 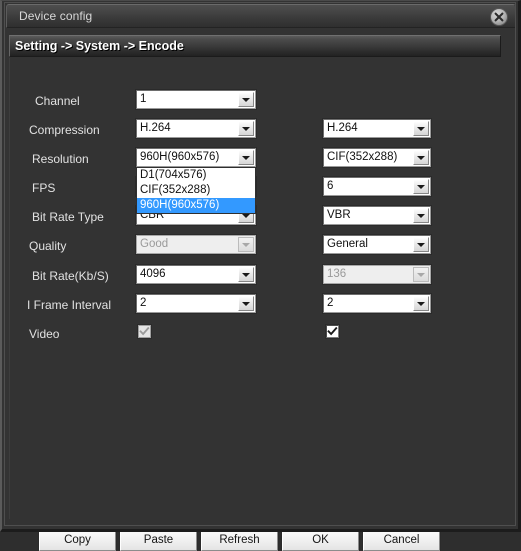 What do you see at coordinates (239, 540) in the screenshot?
I see `refresh-button: Refresh` at bounding box center [239, 540].